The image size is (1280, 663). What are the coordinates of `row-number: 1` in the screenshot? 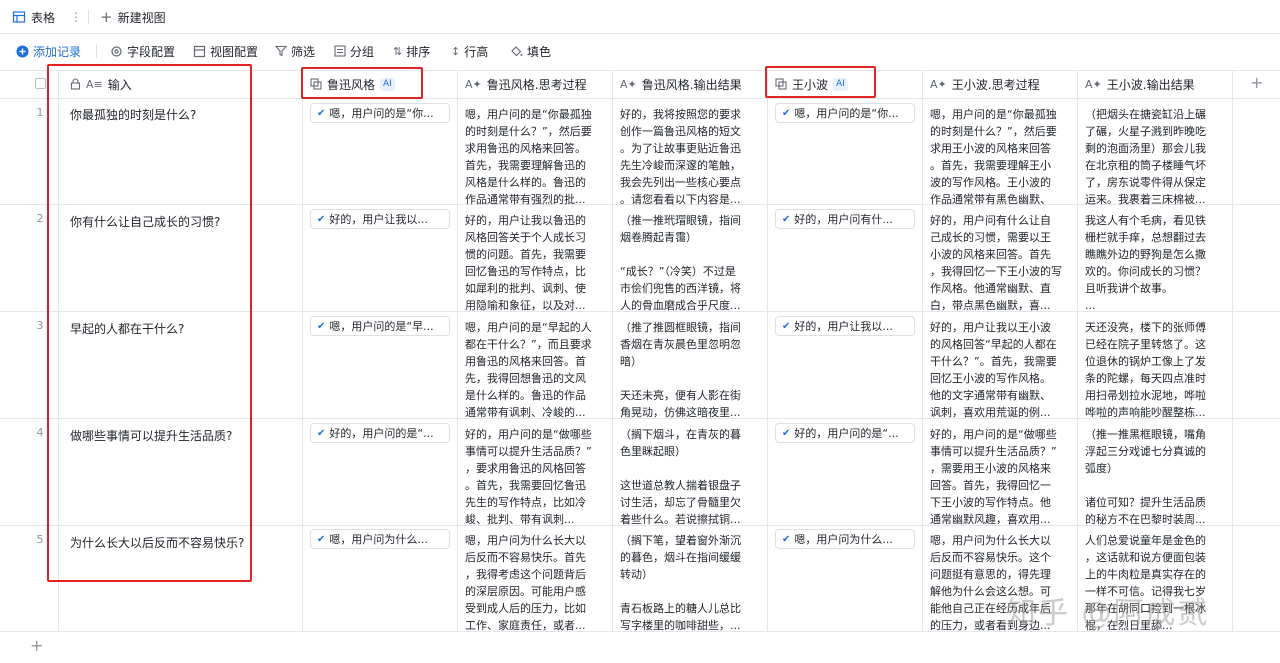 It's located at (40, 112).